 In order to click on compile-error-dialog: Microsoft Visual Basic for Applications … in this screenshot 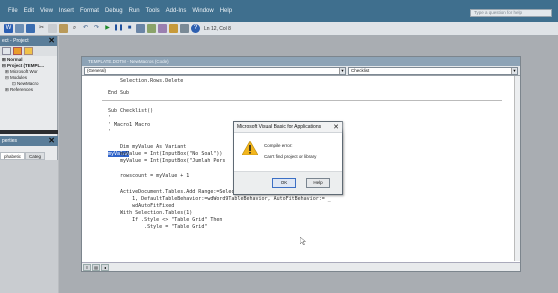, I will do `click(288, 158)`.